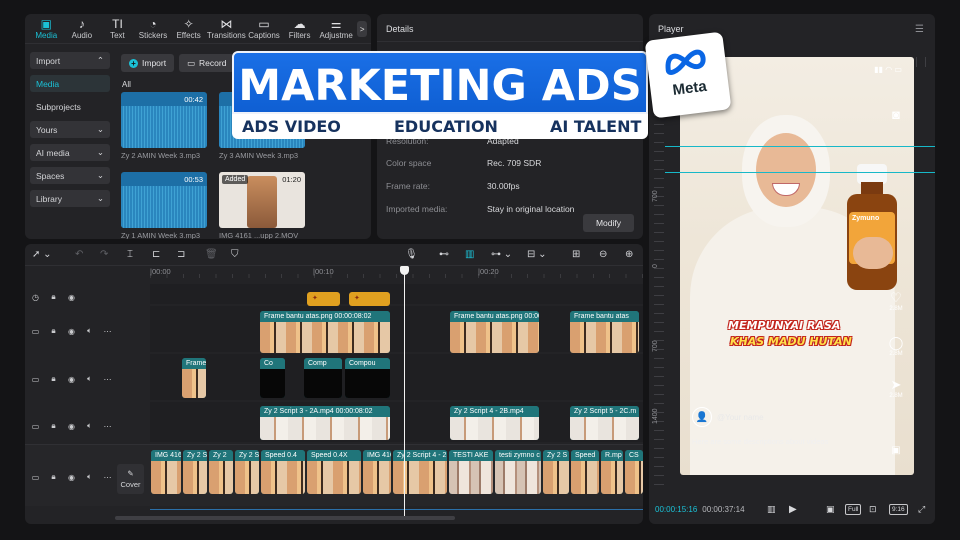  Describe the element at coordinates (130, 254) in the screenshot. I see `split-icon: ⌶` at that location.